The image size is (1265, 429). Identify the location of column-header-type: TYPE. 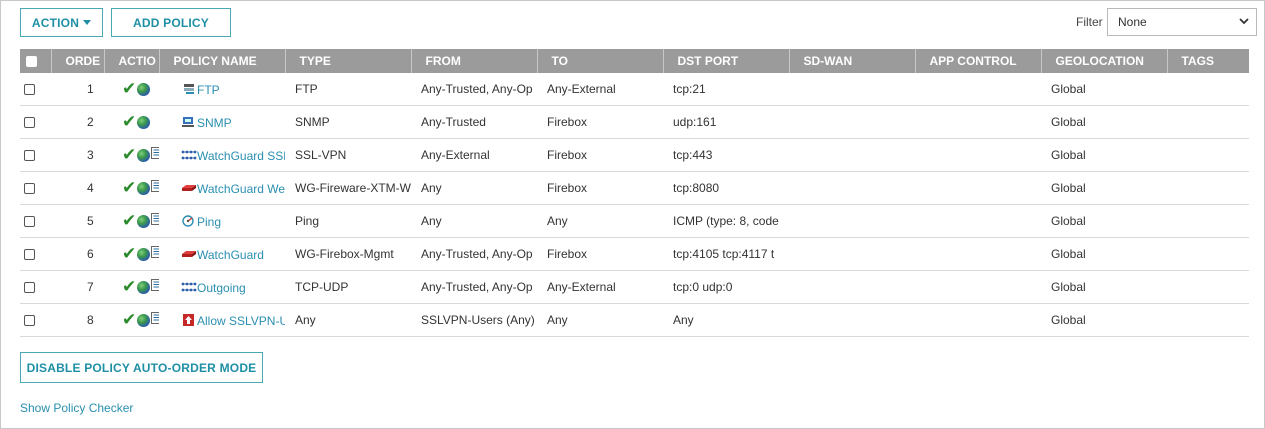
(348, 61).